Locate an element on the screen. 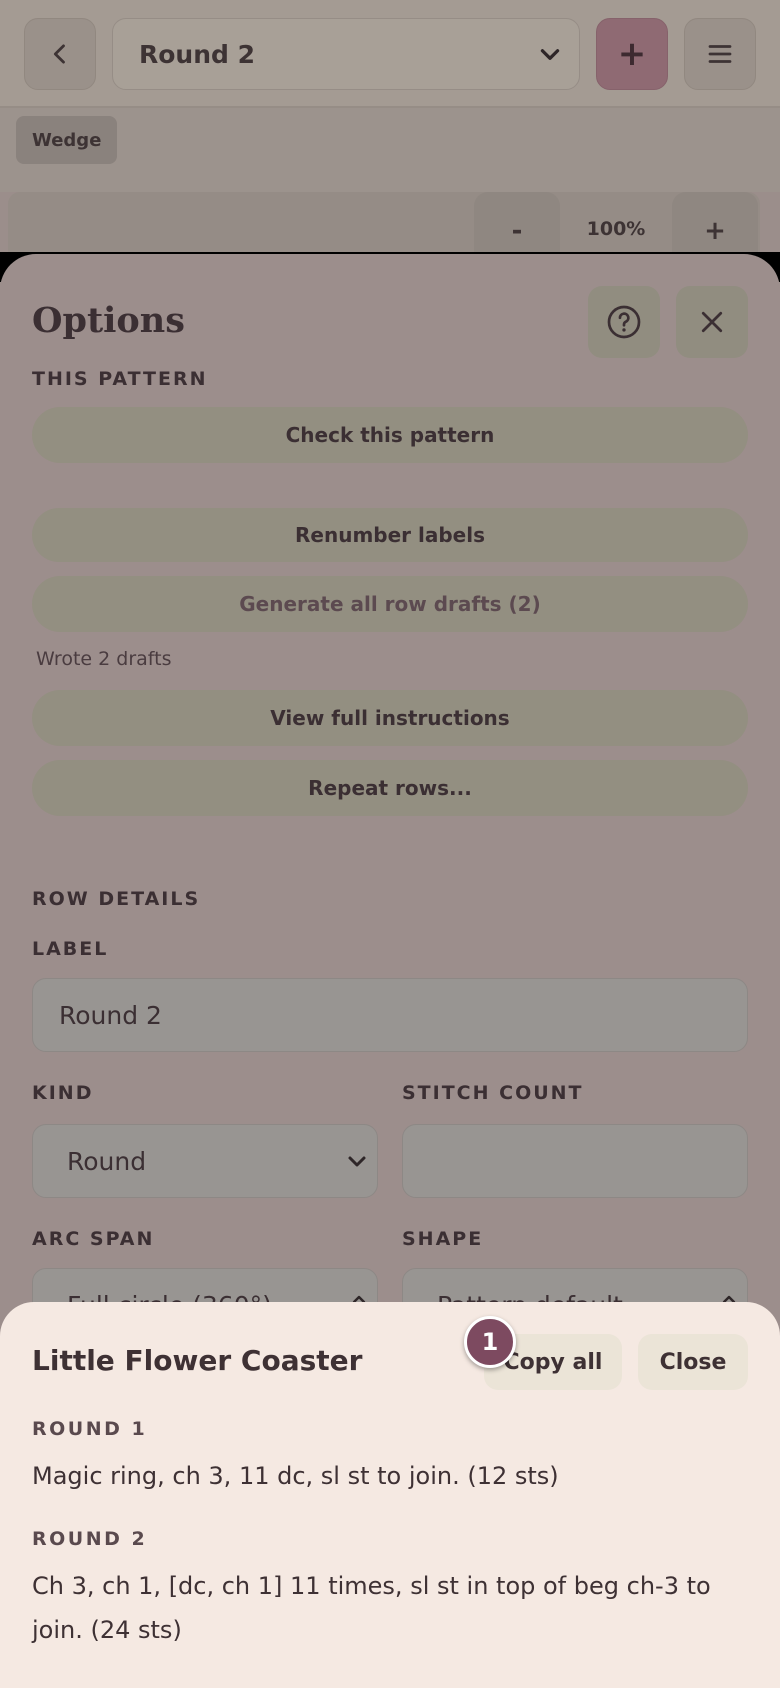  add-icon: + is located at coordinates (632, 54).